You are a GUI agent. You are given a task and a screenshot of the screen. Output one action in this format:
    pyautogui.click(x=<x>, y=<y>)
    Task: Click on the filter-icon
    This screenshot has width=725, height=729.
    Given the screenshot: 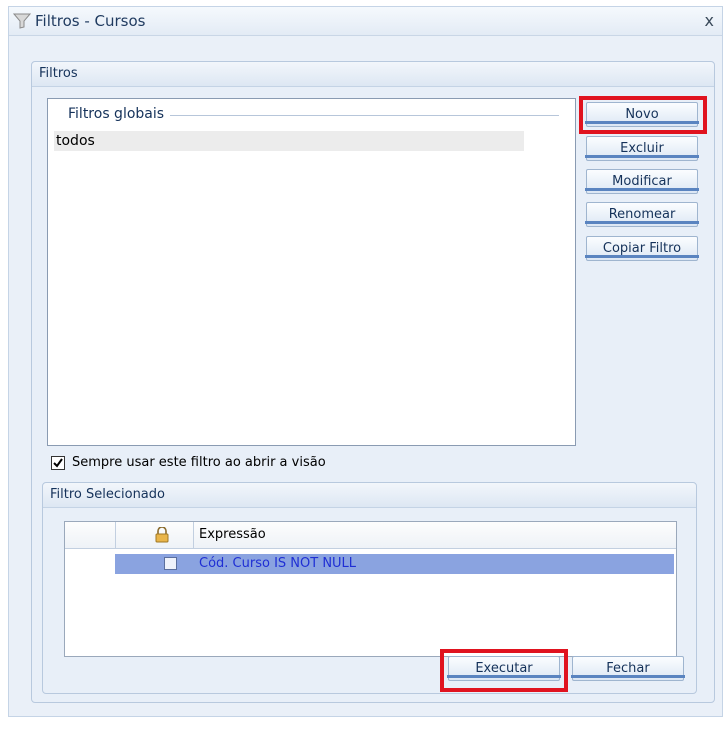 What is the action you would take?
    pyautogui.click(x=22, y=21)
    